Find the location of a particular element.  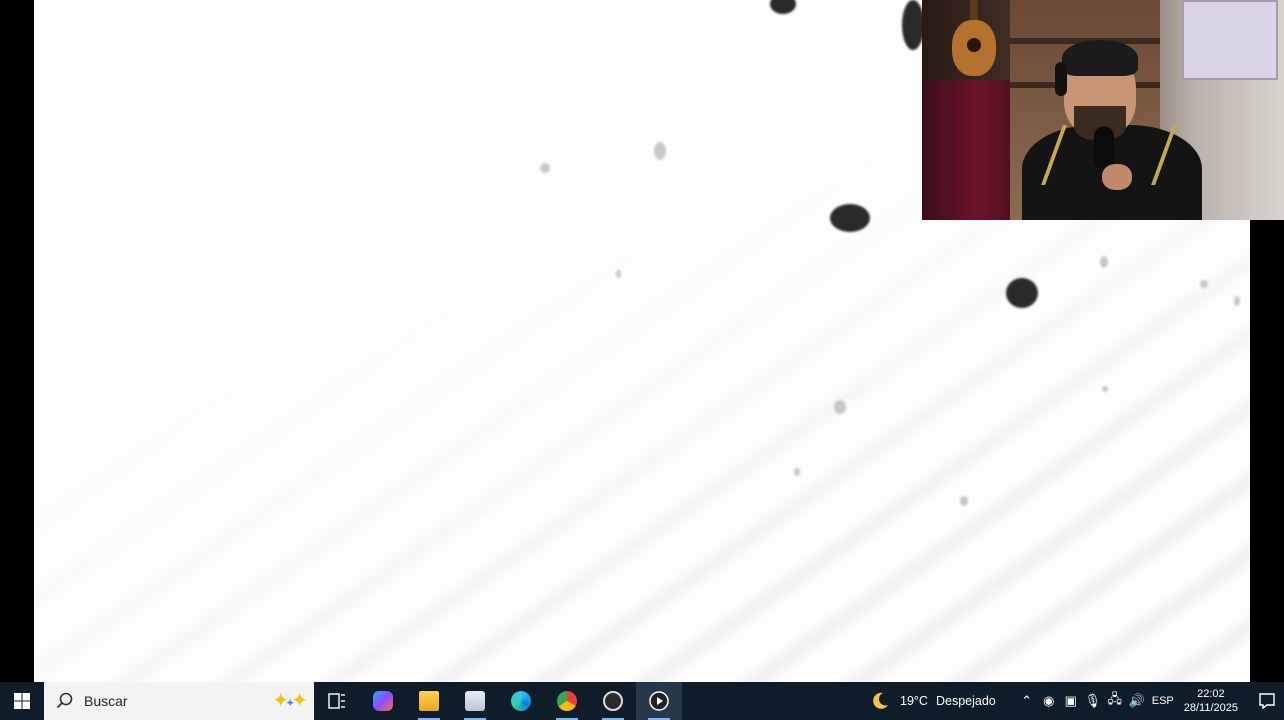

copilot-button is located at coordinates (383, 701).